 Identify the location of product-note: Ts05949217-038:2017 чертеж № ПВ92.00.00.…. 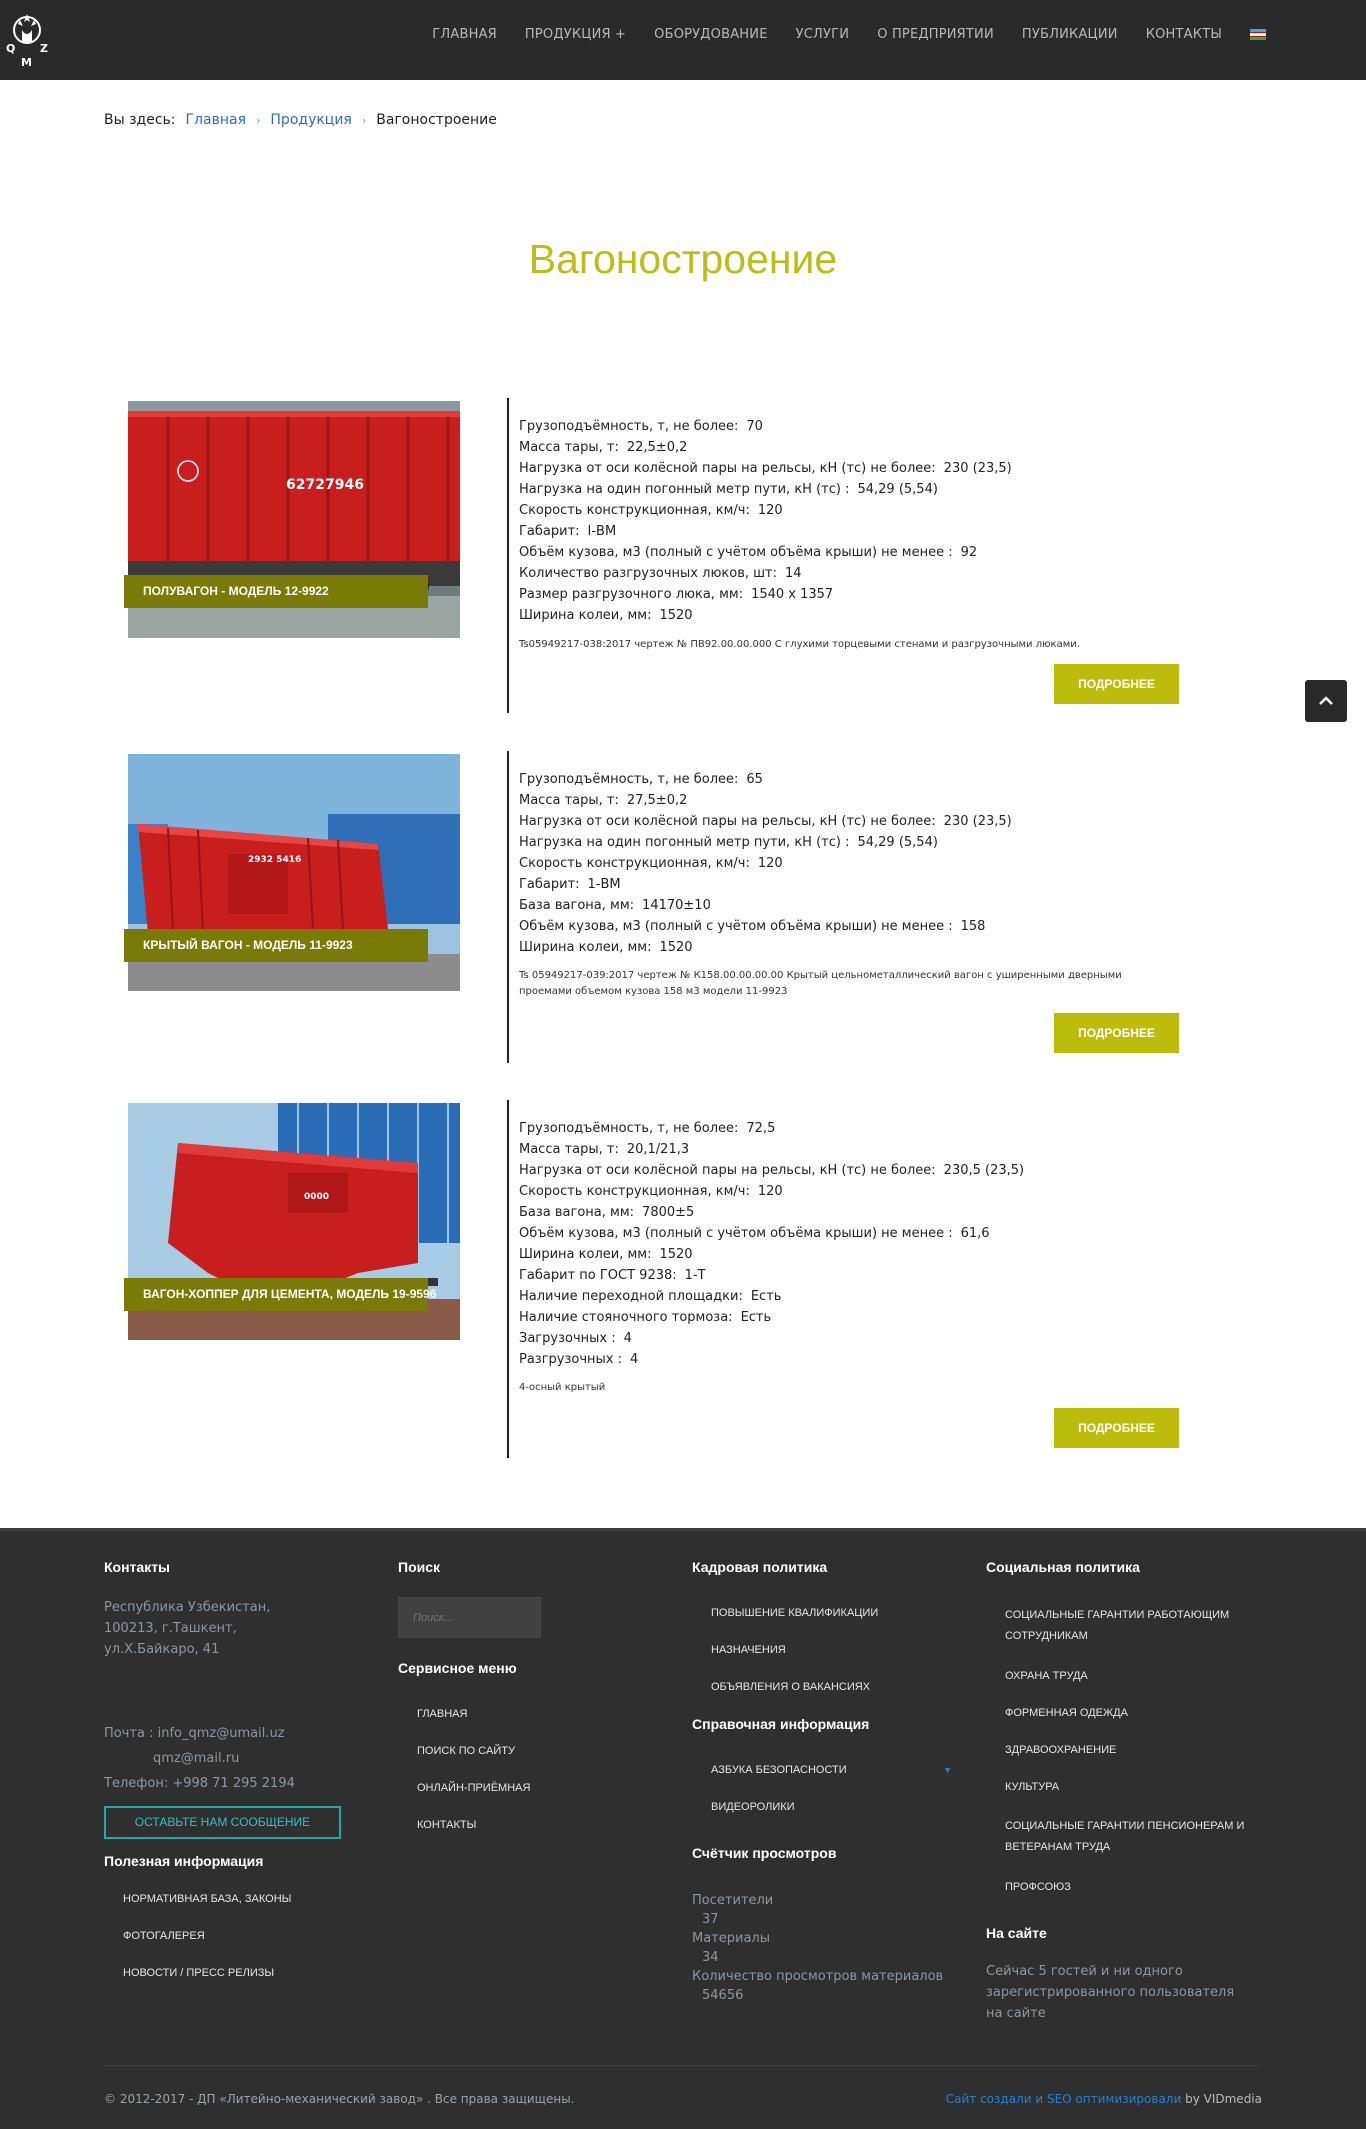
(799, 644).